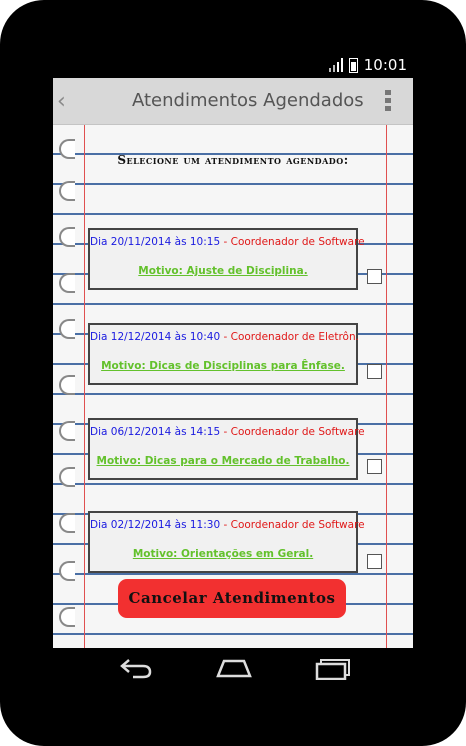 This screenshot has height=746, width=466. Describe the element at coordinates (155, 525) in the screenshot. I see `appointment-date: Dia 02/12/2014 às 11:30` at that location.